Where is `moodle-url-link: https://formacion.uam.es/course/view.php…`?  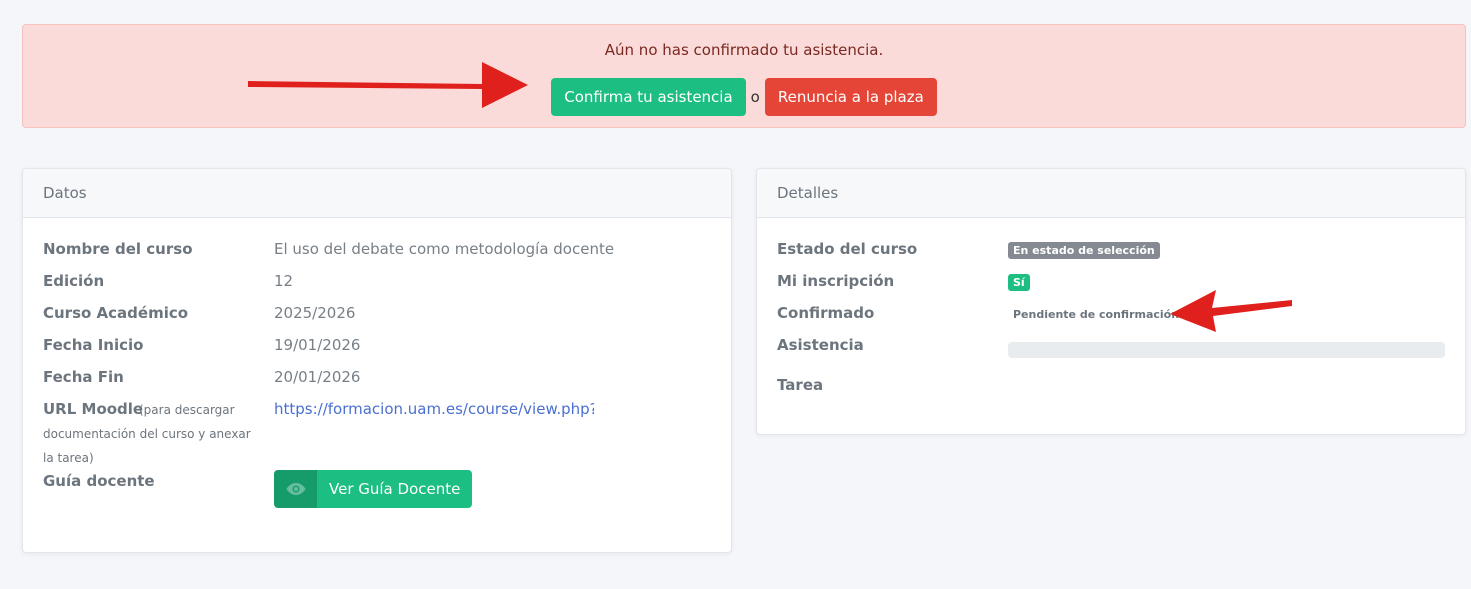 moodle-url-link: https://formacion.uam.es/course/view.php… is located at coordinates (434, 409).